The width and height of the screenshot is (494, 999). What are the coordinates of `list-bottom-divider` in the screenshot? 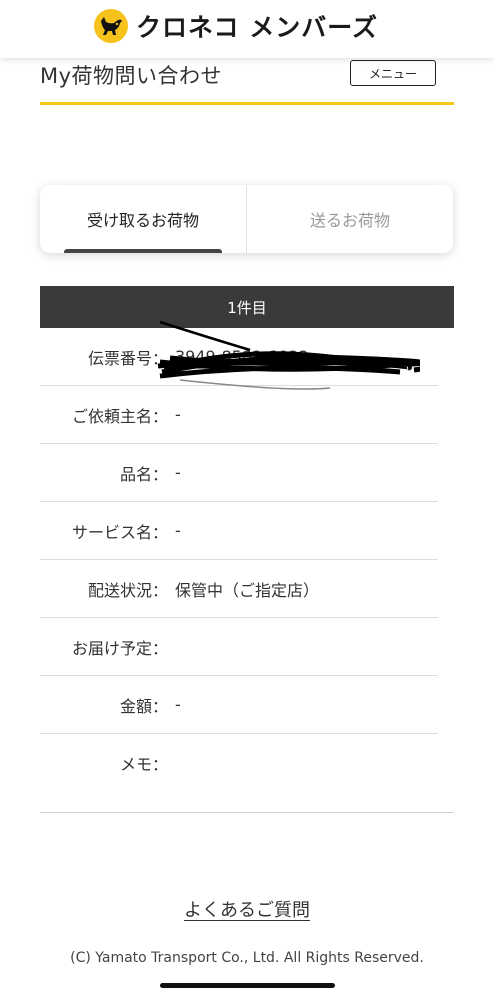 It's located at (247, 812).